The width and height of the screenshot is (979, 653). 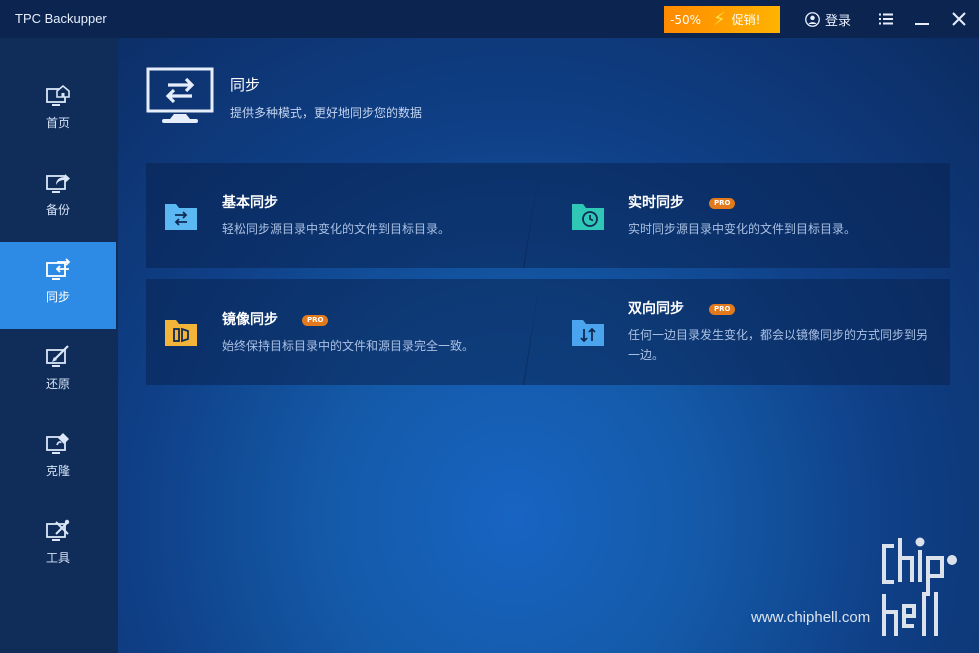 I want to click on menu-button, so click(x=886, y=19).